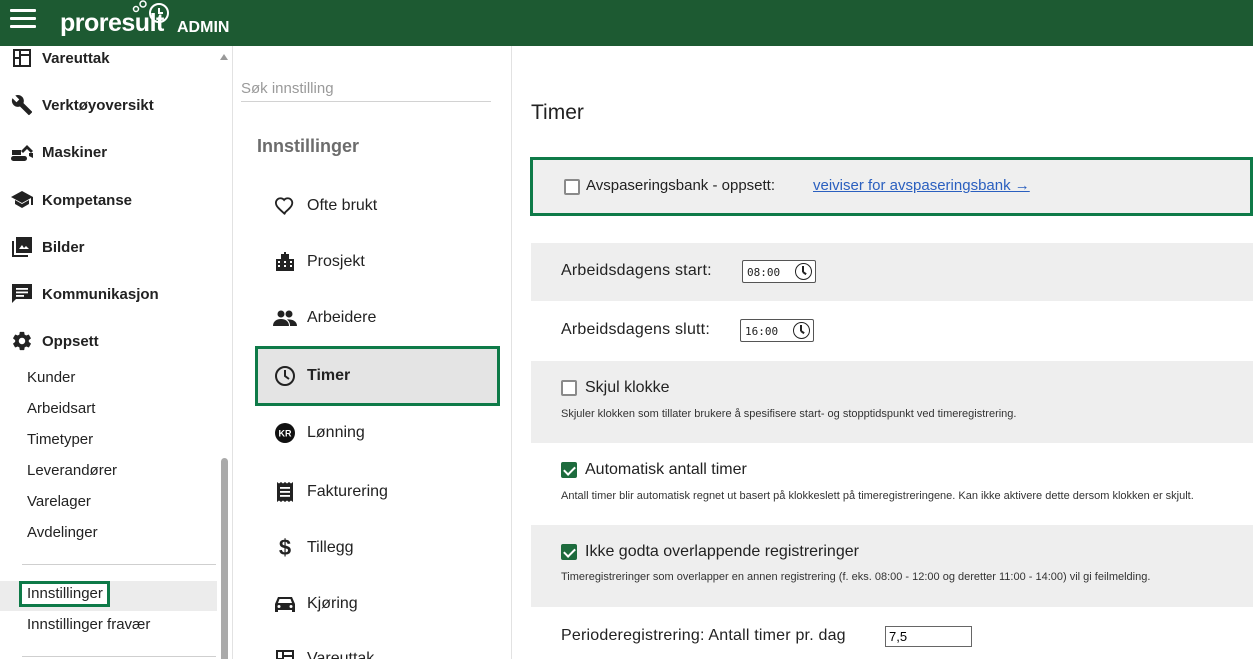 This screenshot has height=659, width=1253. What do you see at coordinates (626, 23) in the screenshot?
I see `app-header: proresult ADMIN` at bounding box center [626, 23].